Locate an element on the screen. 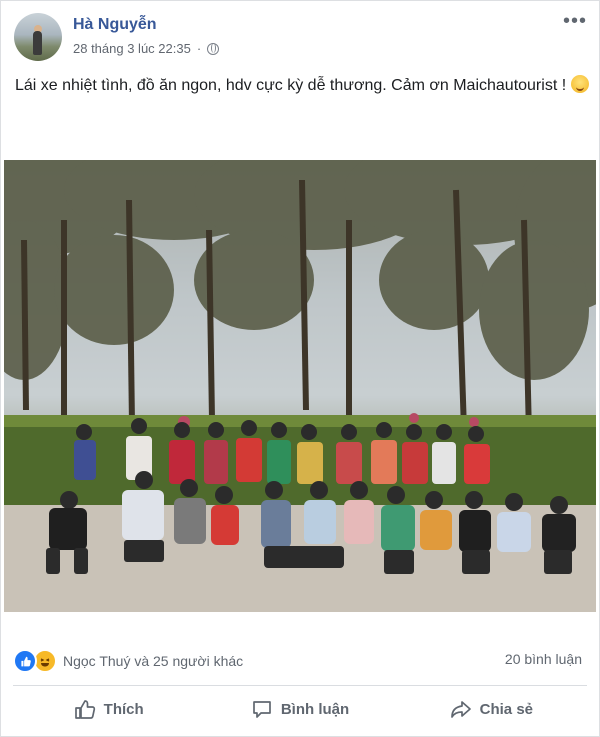  reaction-names: Ngọc Thuý và 25 người khác is located at coordinates (153, 661).